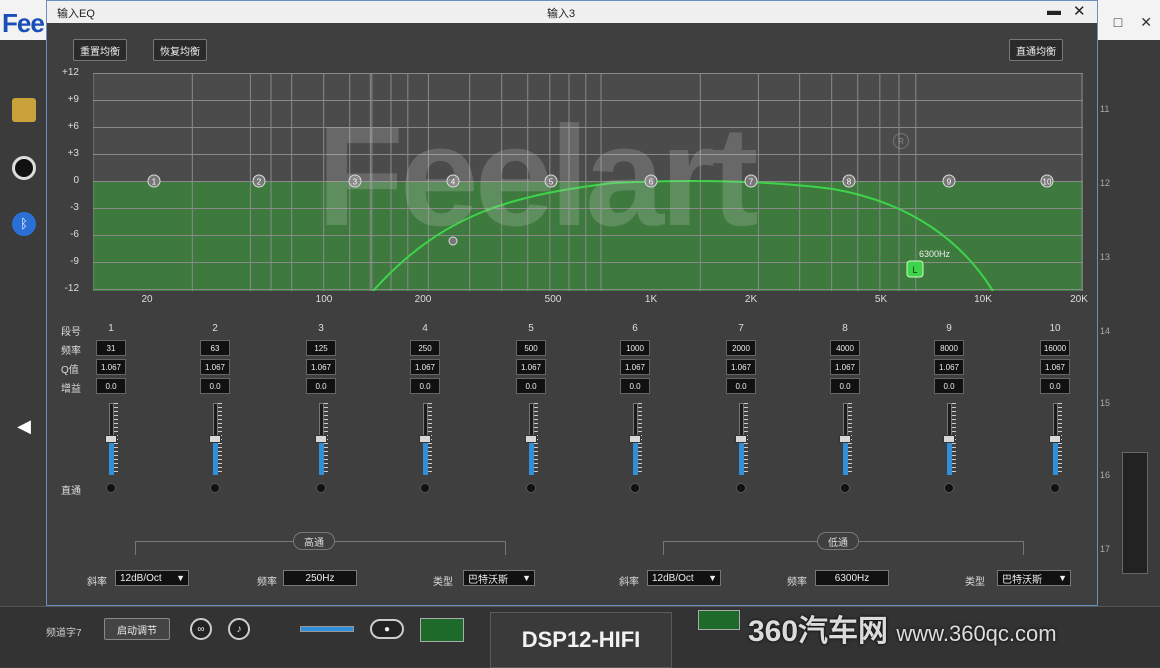 This screenshot has height=668, width=1160. Describe the element at coordinates (1055, 348) in the screenshot. I see `band-freq-input: 16000` at that location.